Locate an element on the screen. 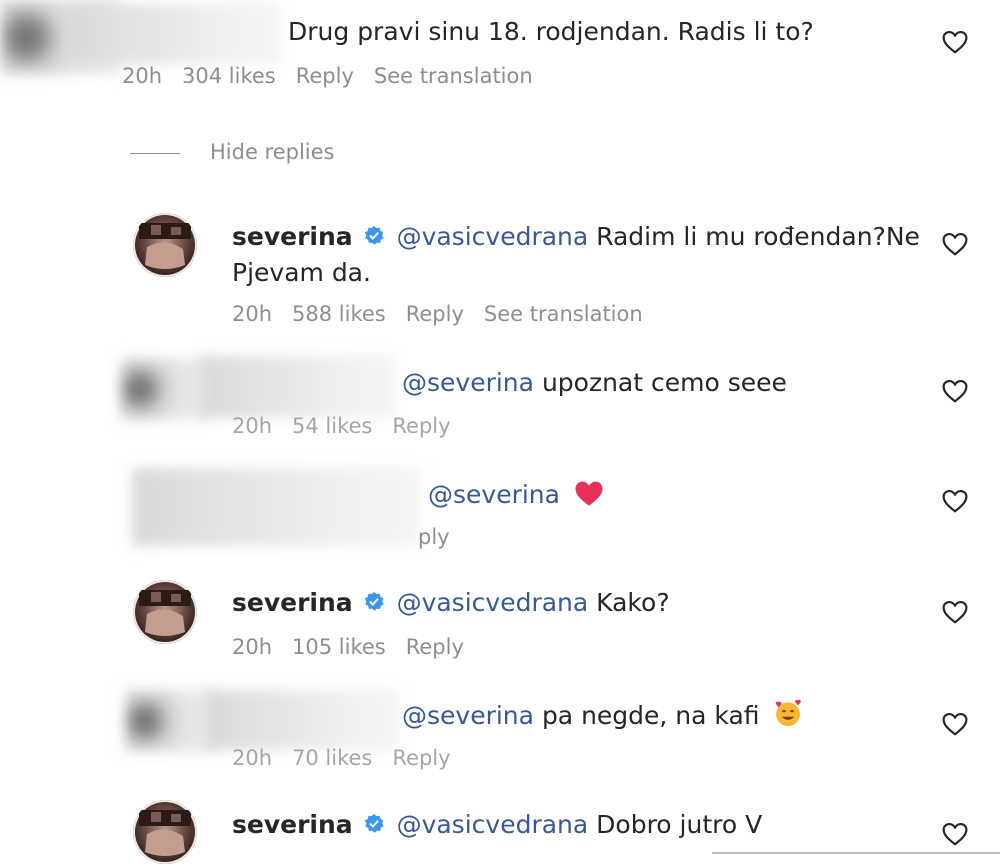  reply-button: ply is located at coordinates (434, 537).